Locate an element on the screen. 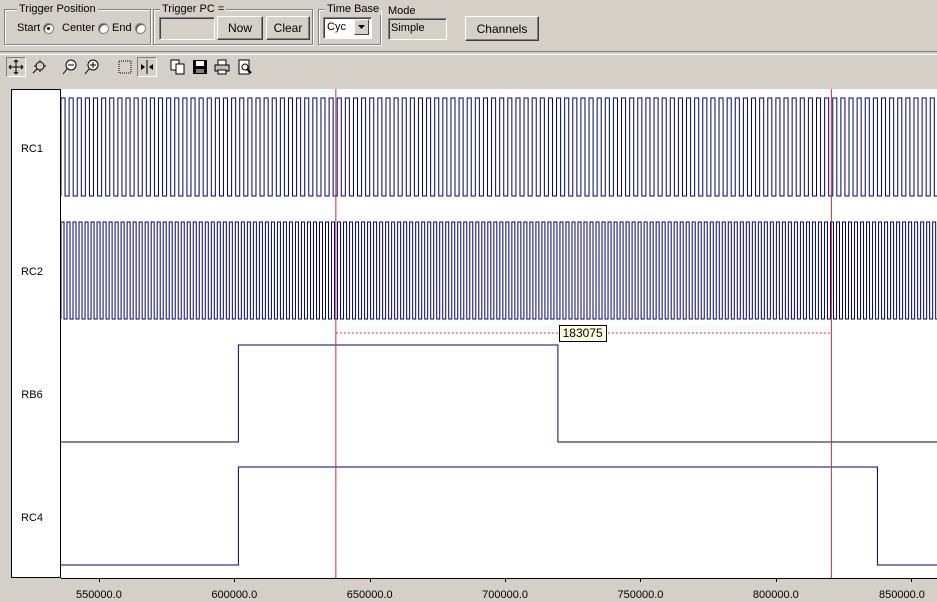 This screenshot has width=937, height=602. move-tool-button is located at coordinates (16, 67).